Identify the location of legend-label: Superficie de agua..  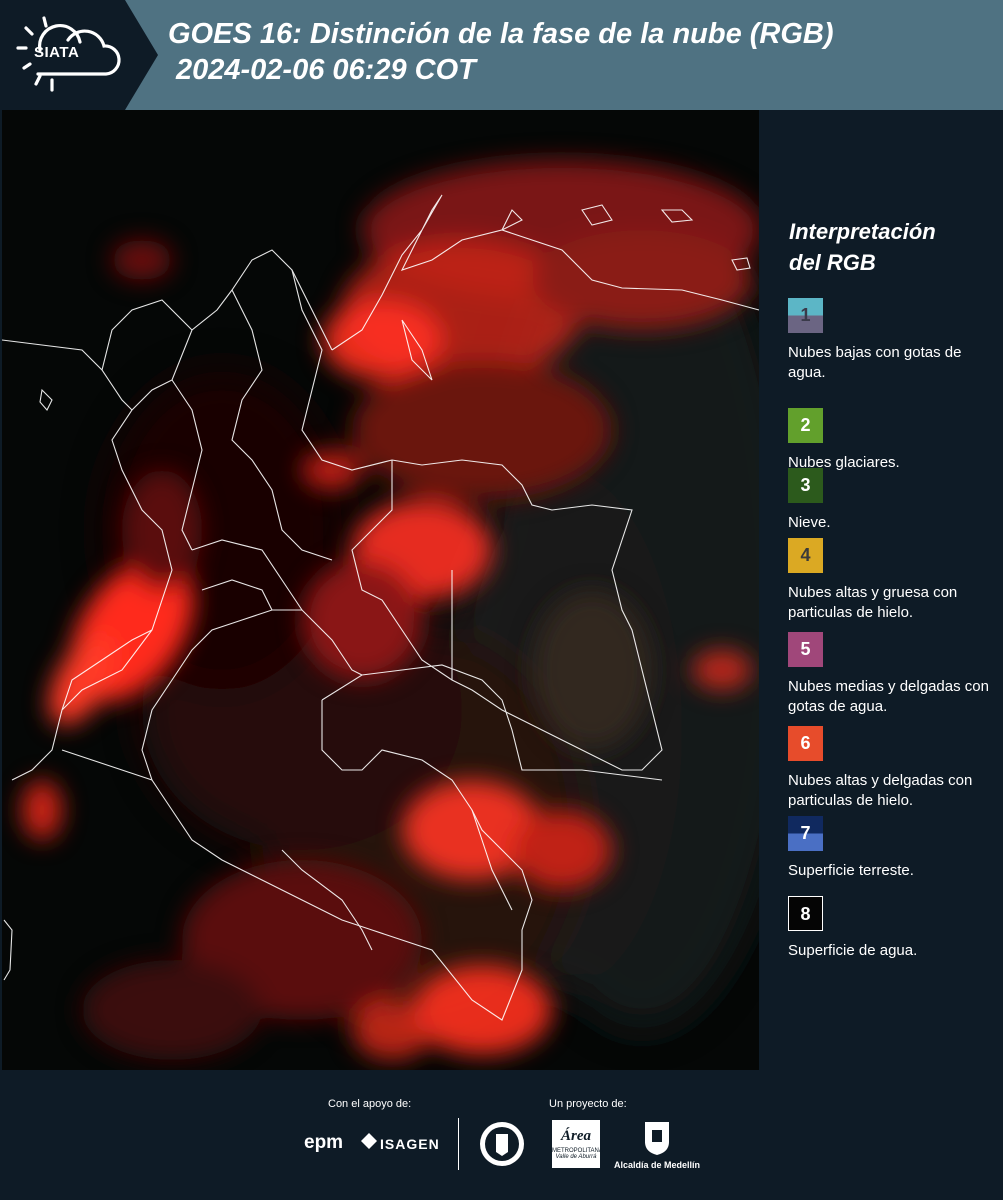
(853, 950).